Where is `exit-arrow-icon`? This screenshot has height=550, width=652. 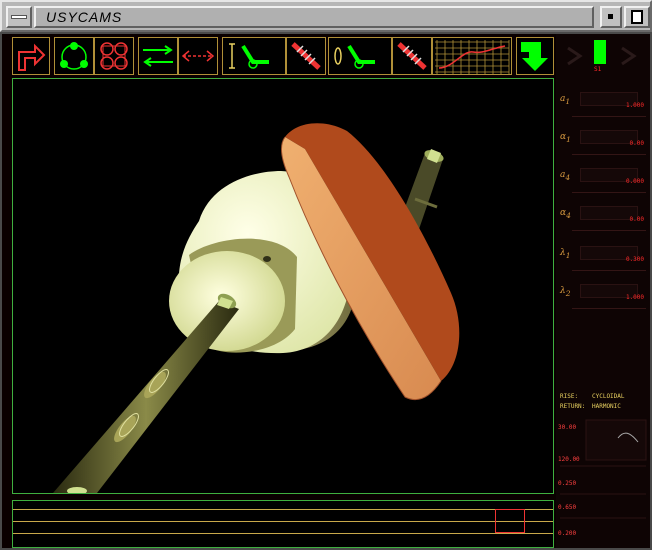 exit-arrow-icon is located at coordinates (32, 57).